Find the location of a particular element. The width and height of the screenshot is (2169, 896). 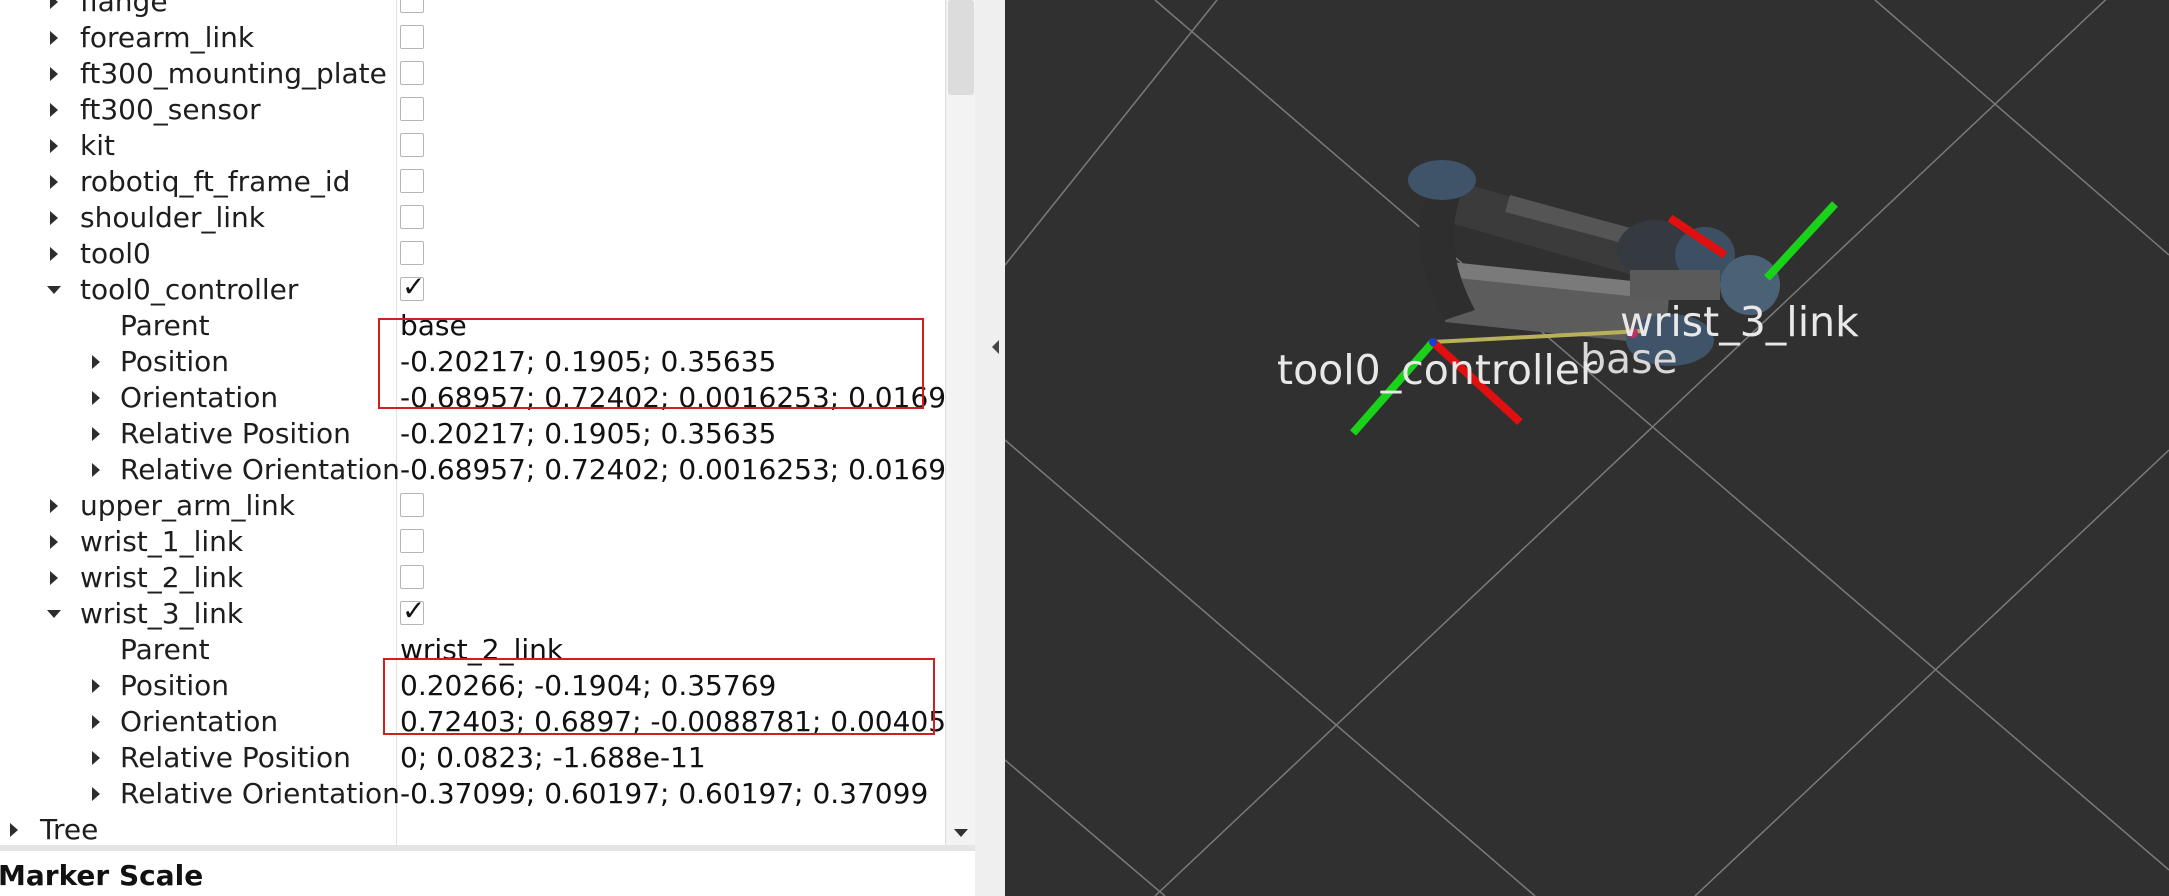

property-description: Marker Scale is located at coordinates (487, 873).